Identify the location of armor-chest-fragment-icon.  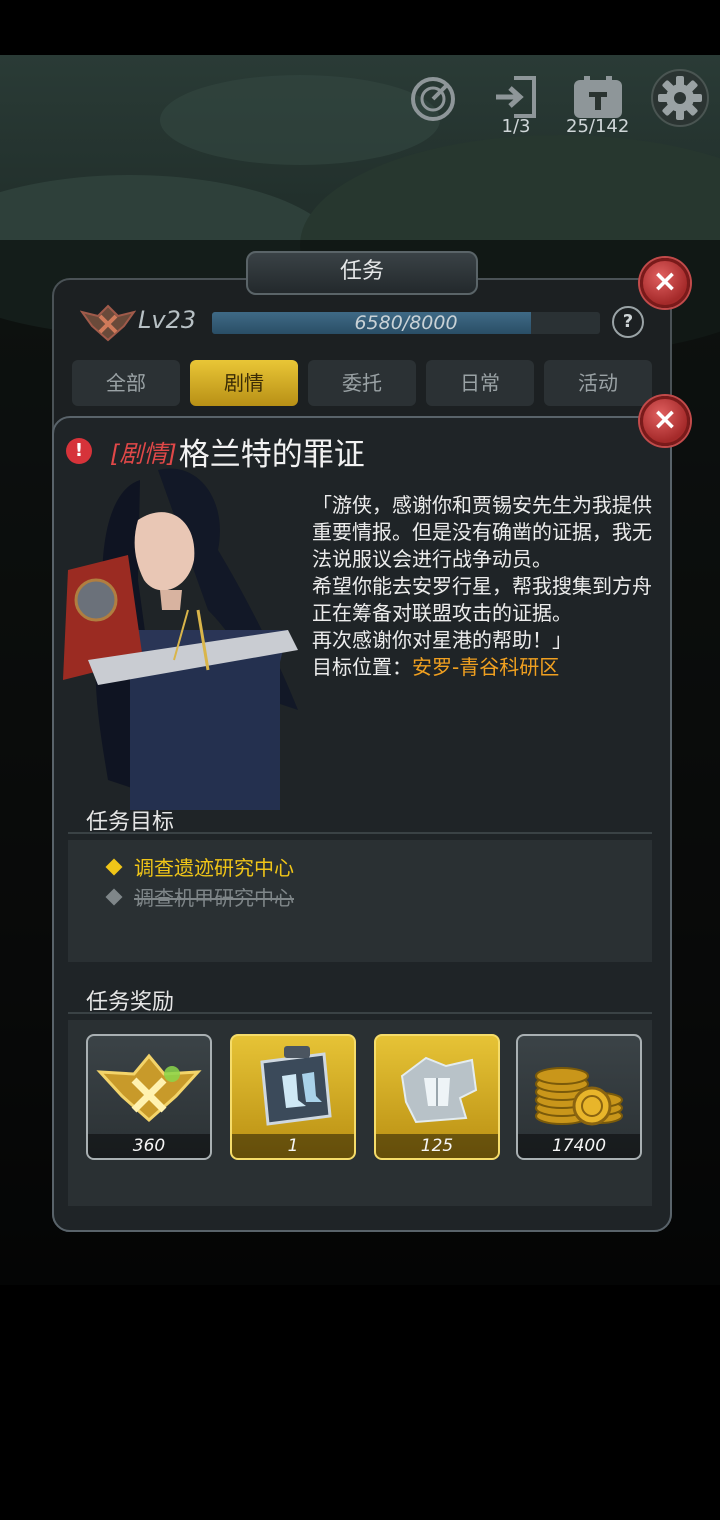
(439, 1090).